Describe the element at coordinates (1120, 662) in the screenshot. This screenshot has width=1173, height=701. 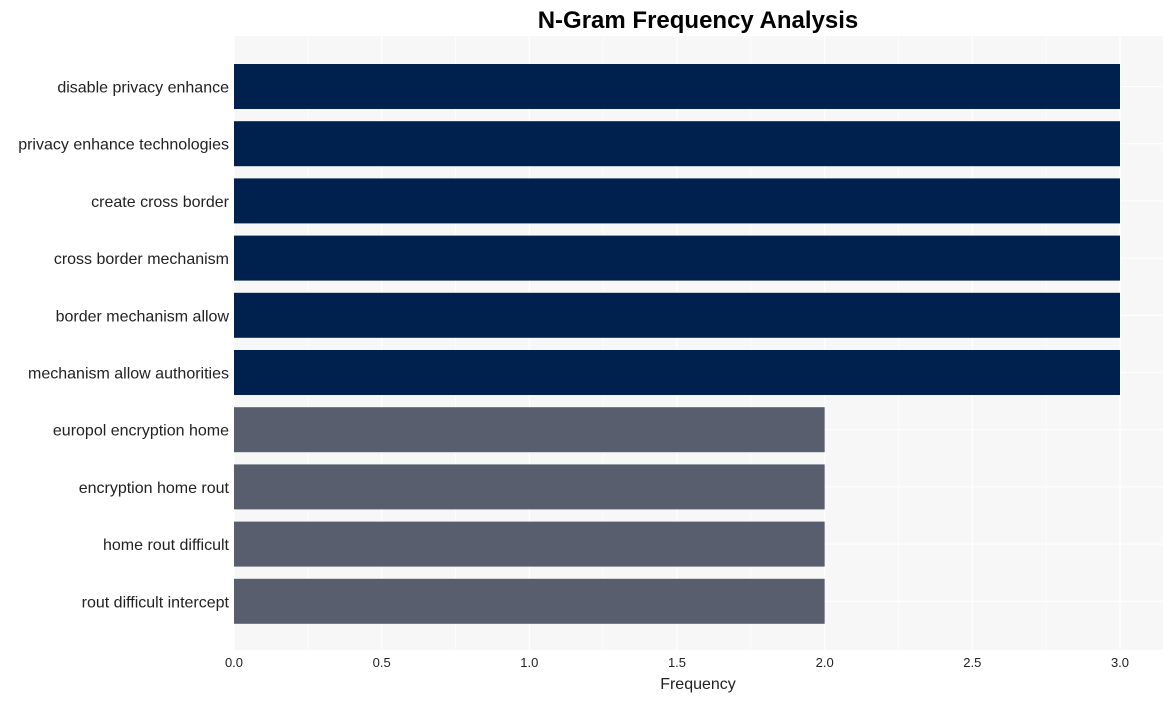
I see `x-tick-label: 3.0` at that location.